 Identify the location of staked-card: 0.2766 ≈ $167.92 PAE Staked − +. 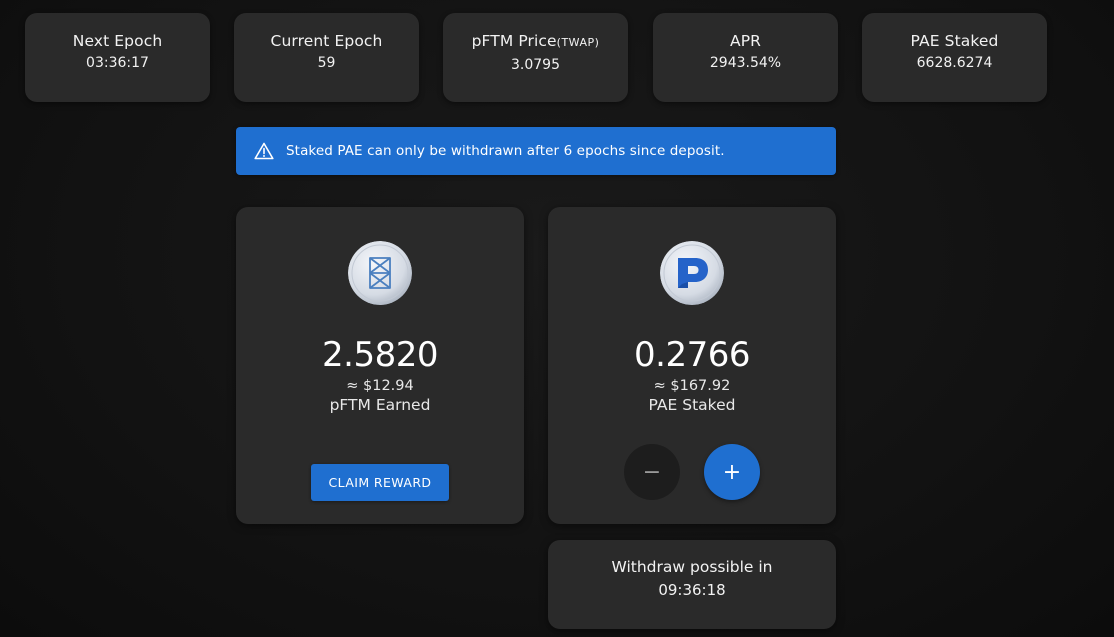
(692, 365).